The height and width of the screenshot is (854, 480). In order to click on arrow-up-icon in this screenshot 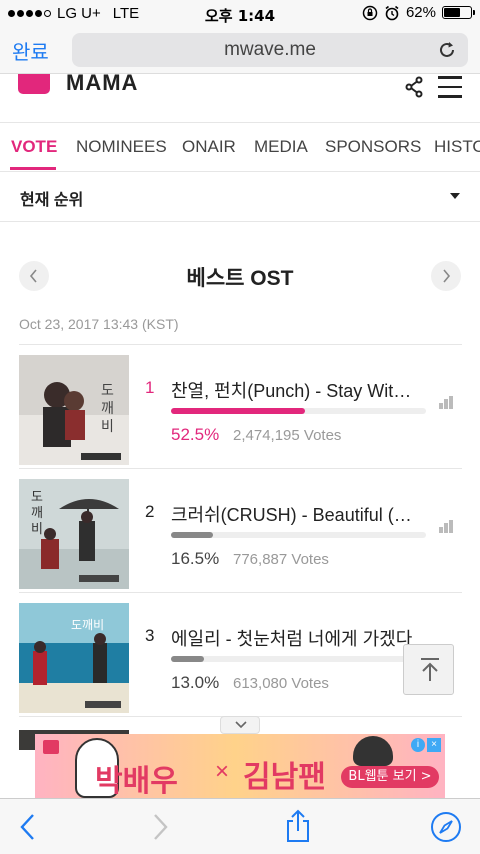, I will do `click(430, 669)`.